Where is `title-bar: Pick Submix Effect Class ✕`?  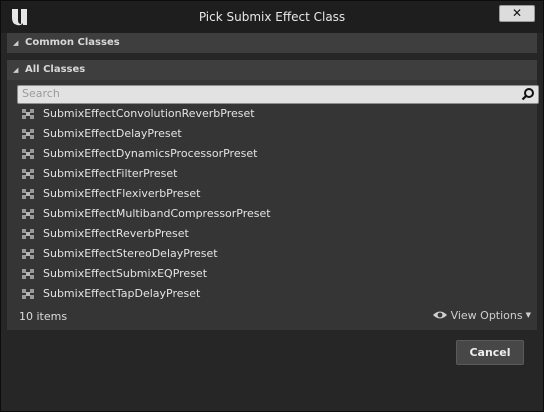
title-bar: Pick Submix Effect Class ✕ is located at coordinates (272, 17).